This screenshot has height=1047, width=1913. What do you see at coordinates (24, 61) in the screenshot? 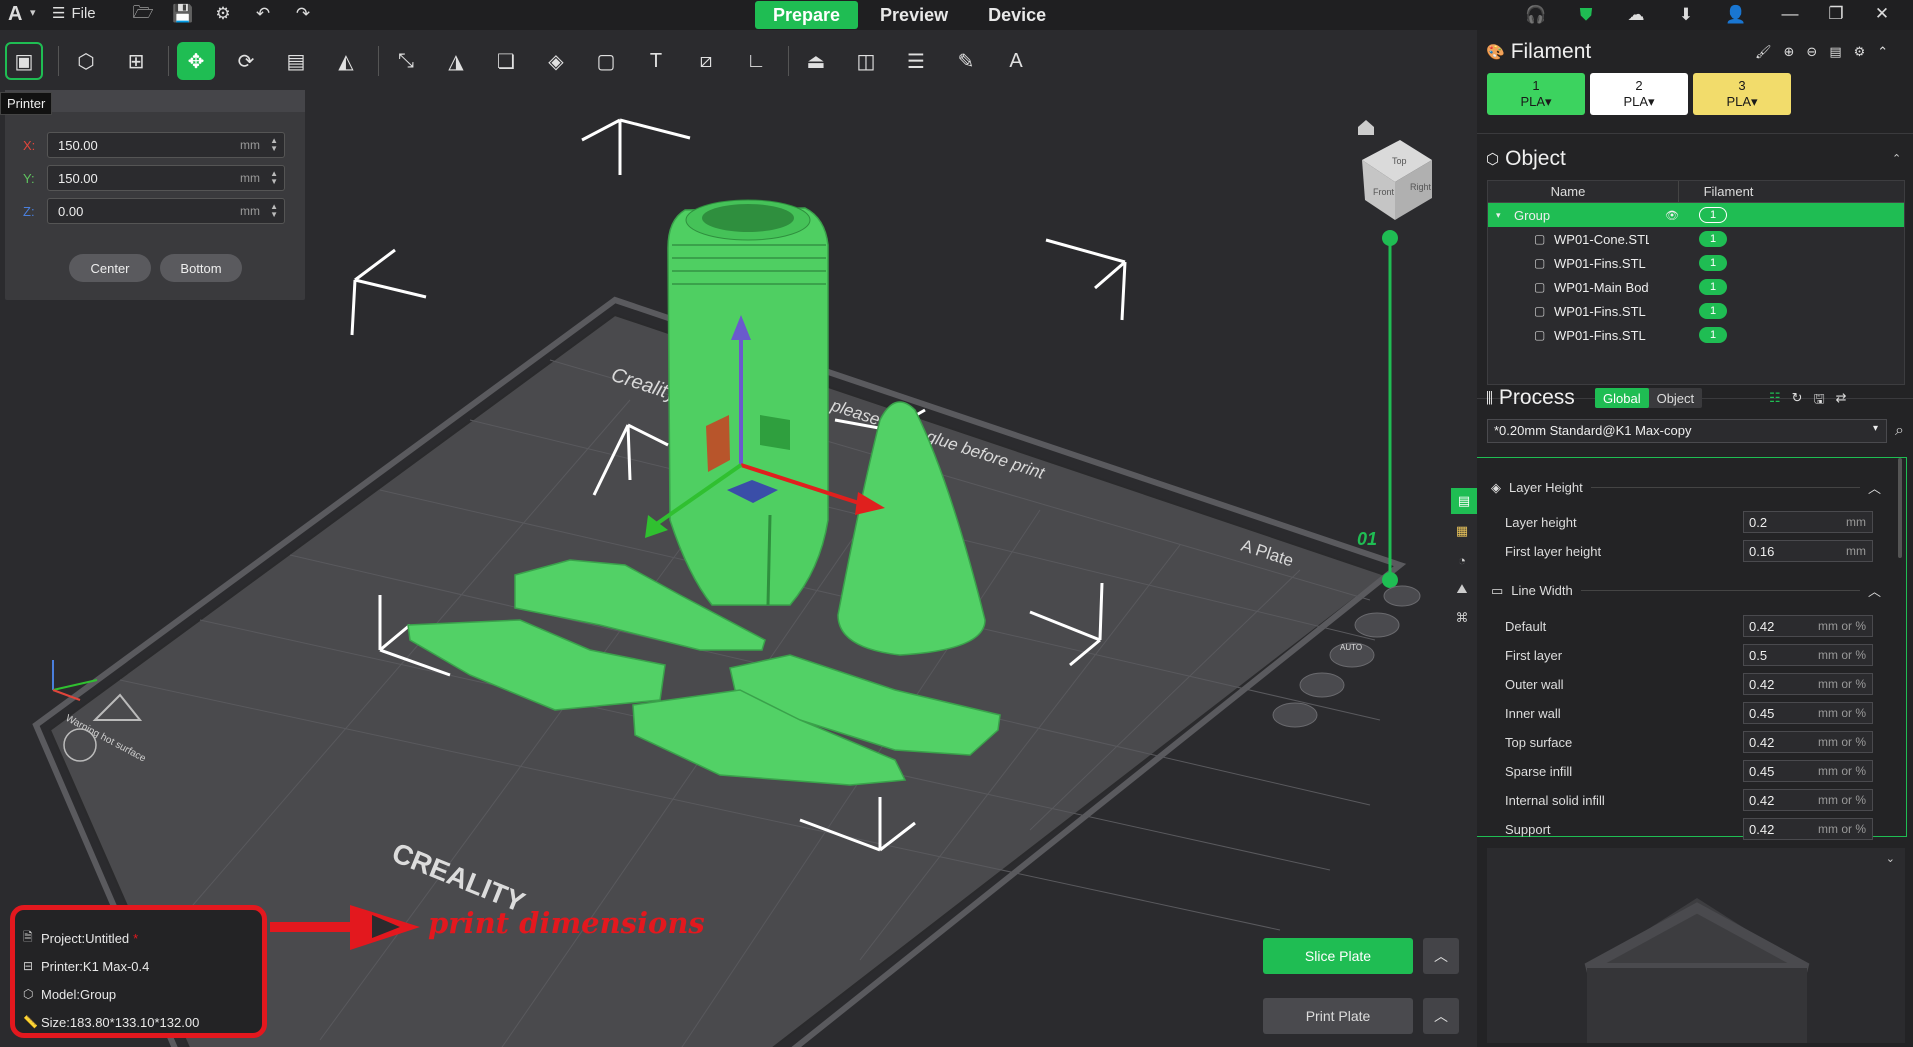
I see `printer-settings-icon: ▣` at bounding box center [24, 61].